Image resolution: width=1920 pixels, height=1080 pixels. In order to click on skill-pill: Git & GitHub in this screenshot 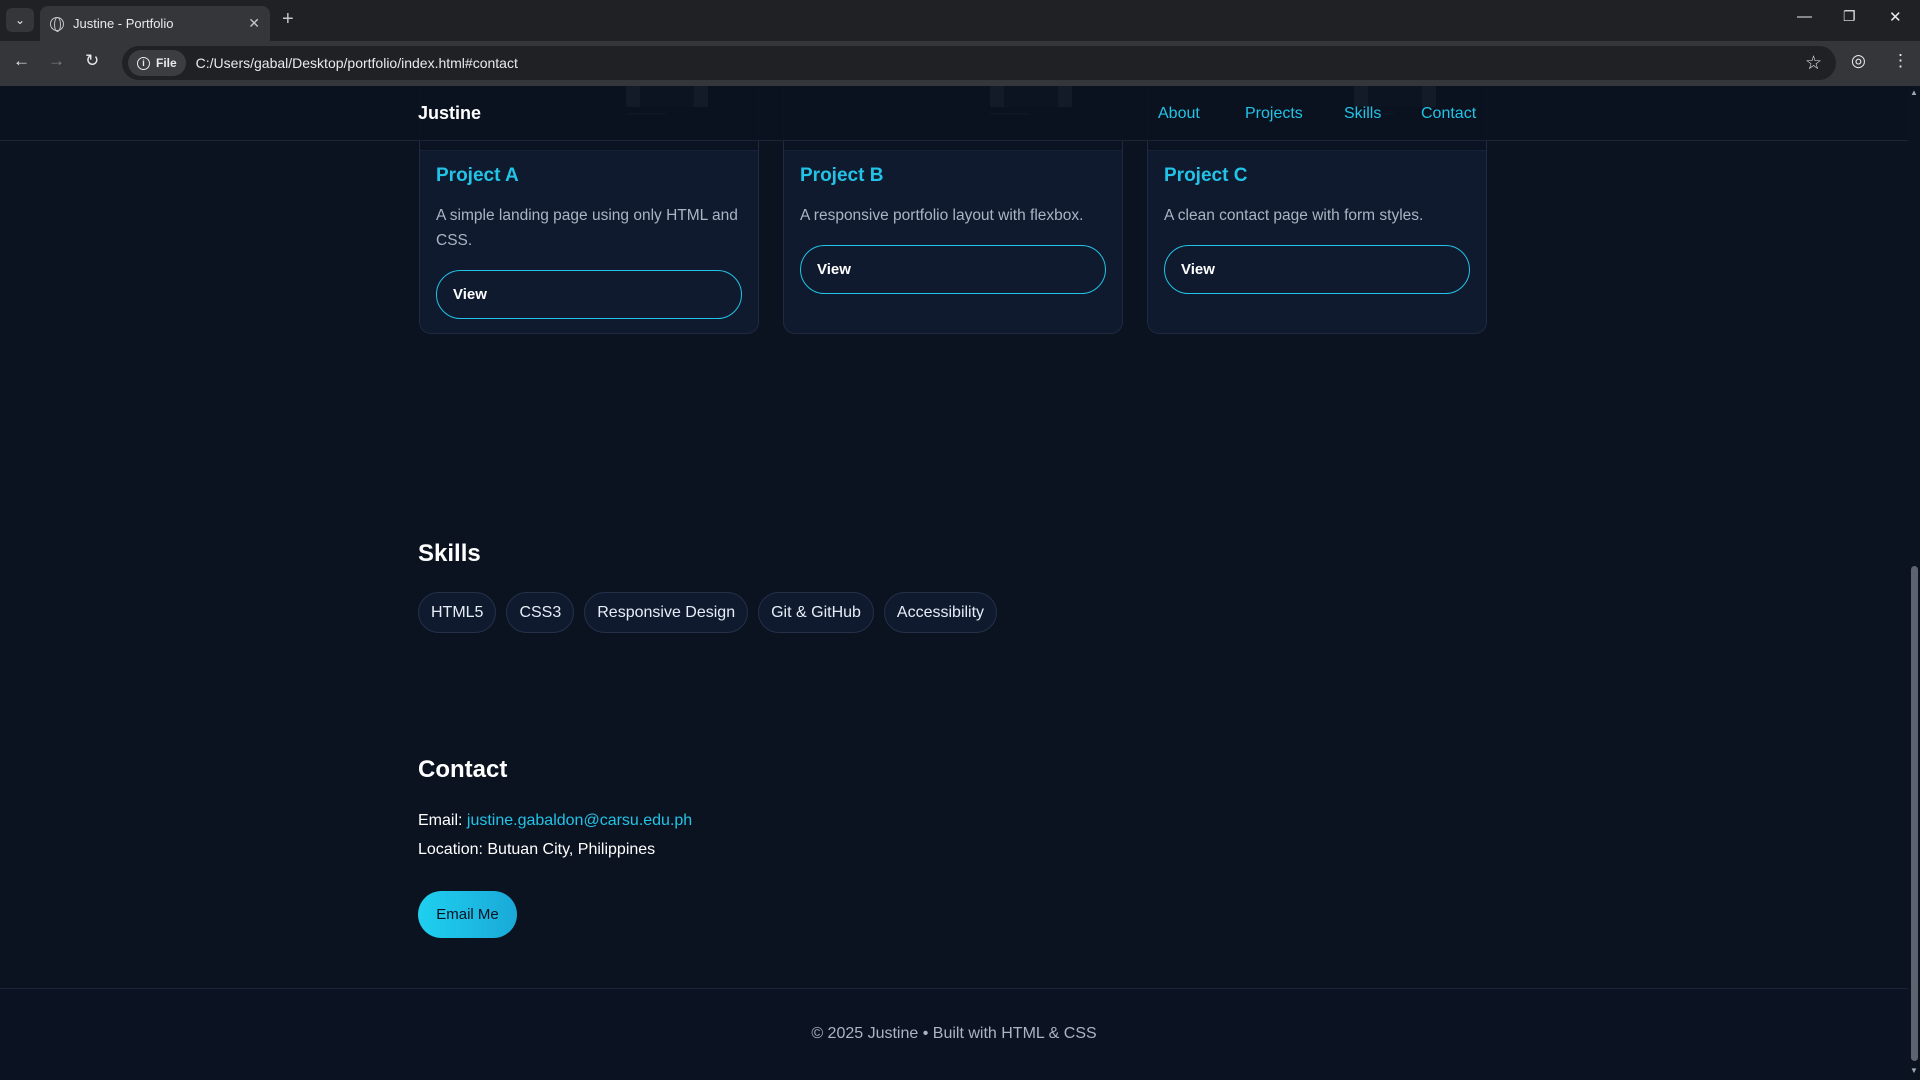, I will do `click(816, 612)`.